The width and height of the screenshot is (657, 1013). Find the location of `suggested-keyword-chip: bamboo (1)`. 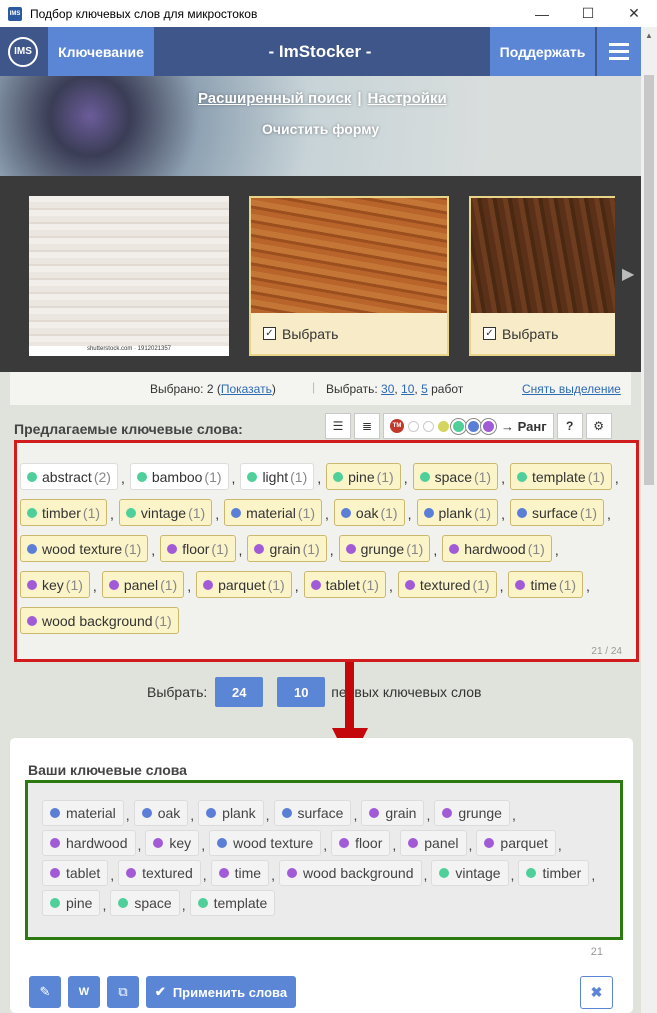

suggested-keyword-chip: bamboo (1) is located at coordinates (179, 476).